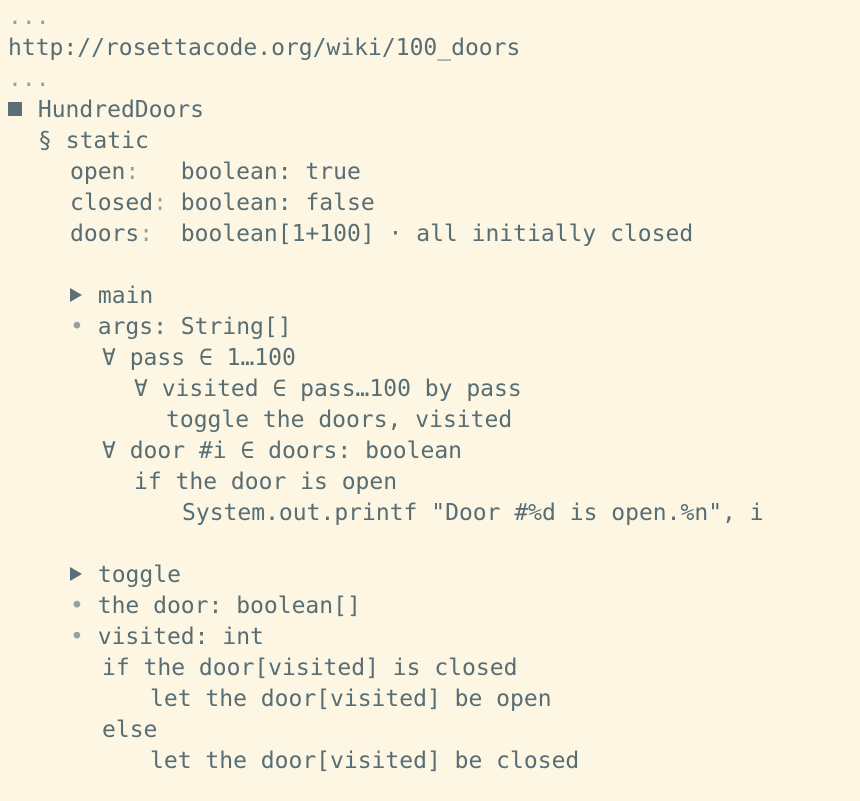 The width and height of the screenshot is (860, 801). What do you see at coordinates (130, 730) in the screenshot?
I see `toggle-else: else` at bounding box center [130, 730].